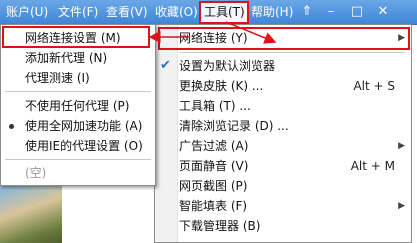  I want to click on menu-item-label: (空), so click(36, 173).